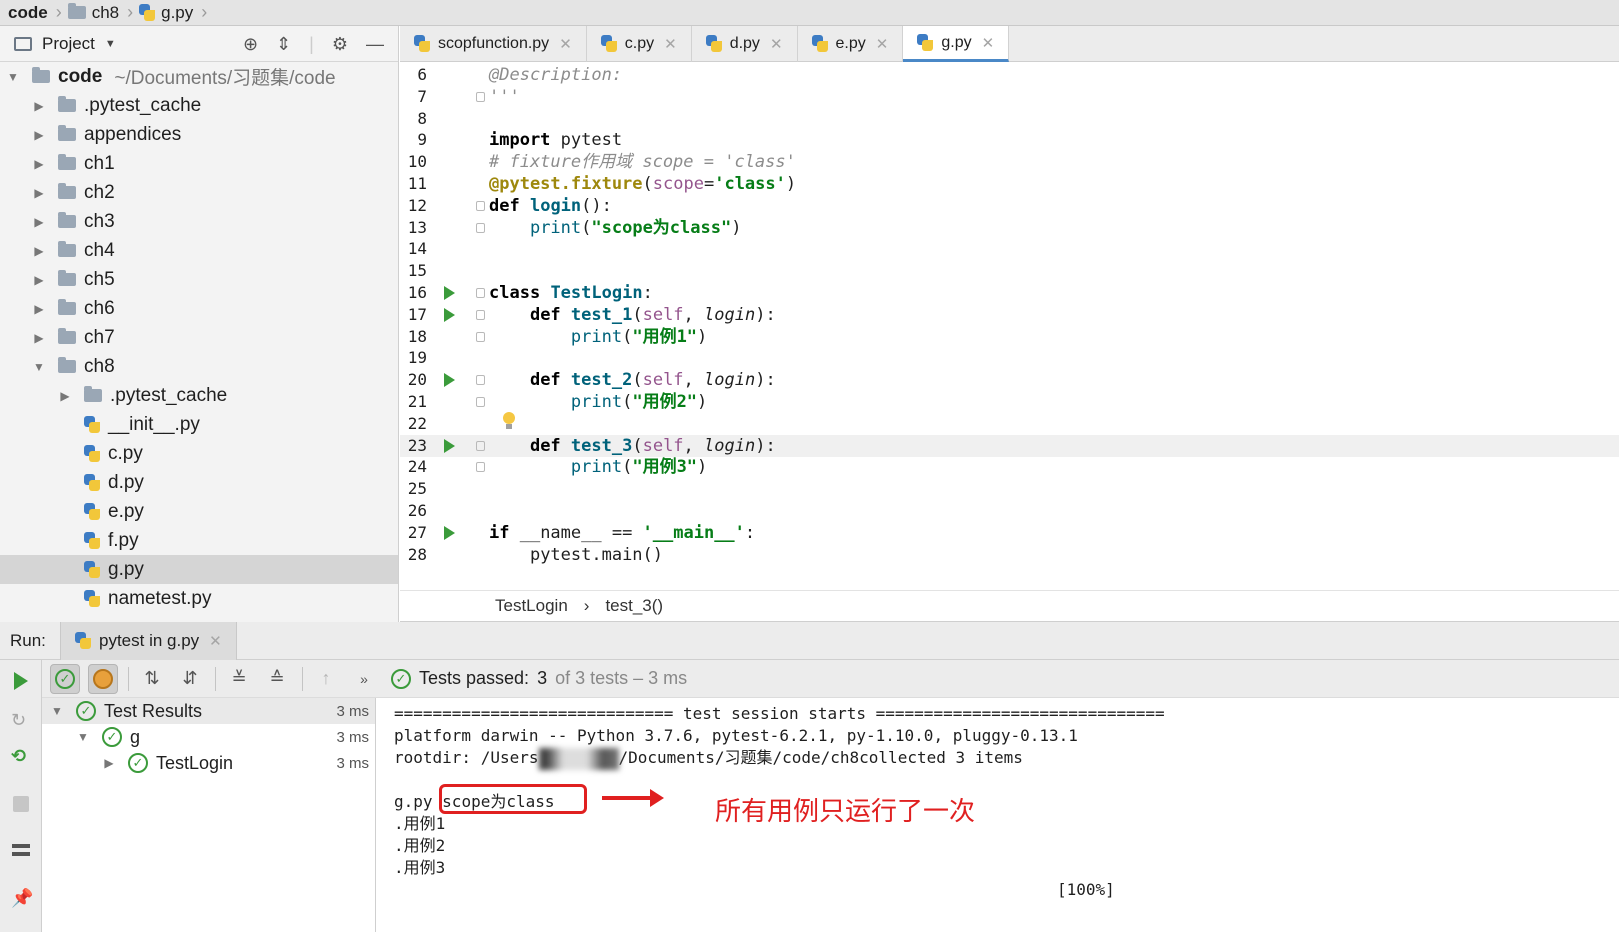 The height and width of the screenshot is (932, 1619). Describe the element at coordinates (1009, 358) in the screenshot. I see `code-line: 19` at that location.